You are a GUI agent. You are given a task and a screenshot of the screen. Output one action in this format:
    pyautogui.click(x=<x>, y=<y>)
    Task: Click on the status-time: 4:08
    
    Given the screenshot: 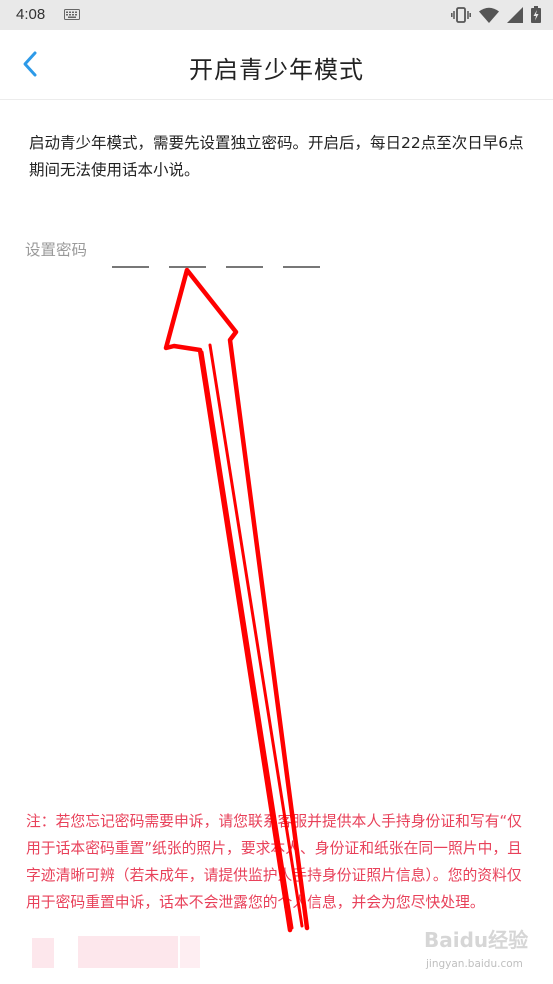 What is the action you would take?
    pyautogui.click(x=31, y=14)
    